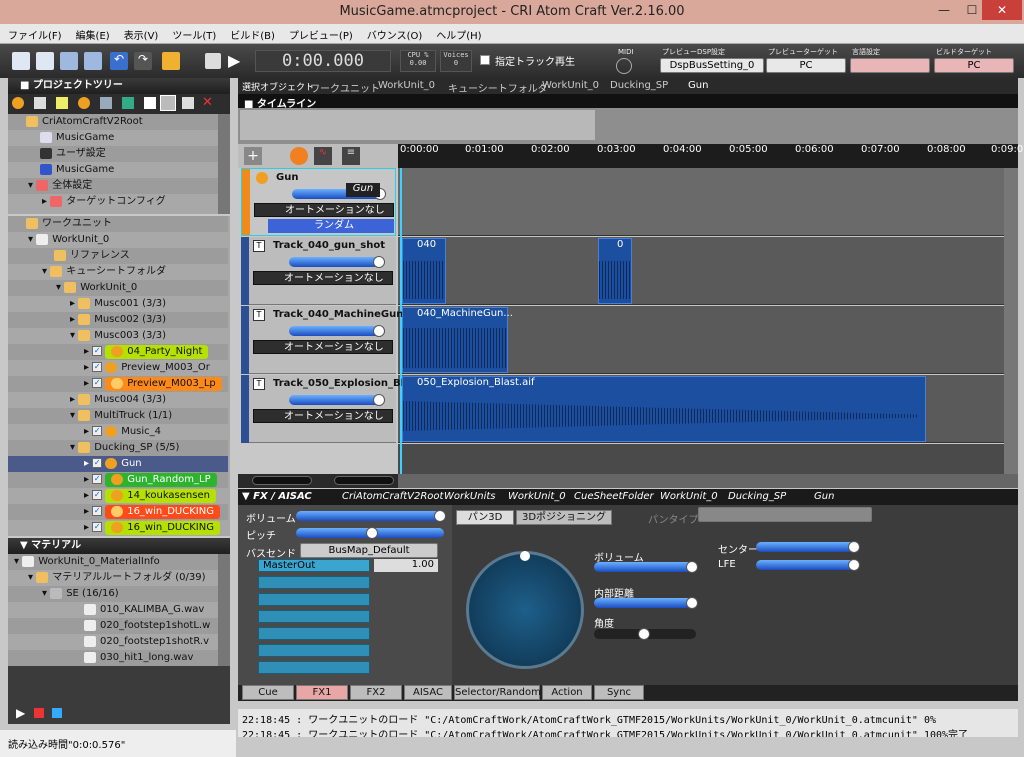 The width and height of the screenshot is (1024, 757). I want to click on breadcrumb-item: ワークユニット, so click(345, 87).